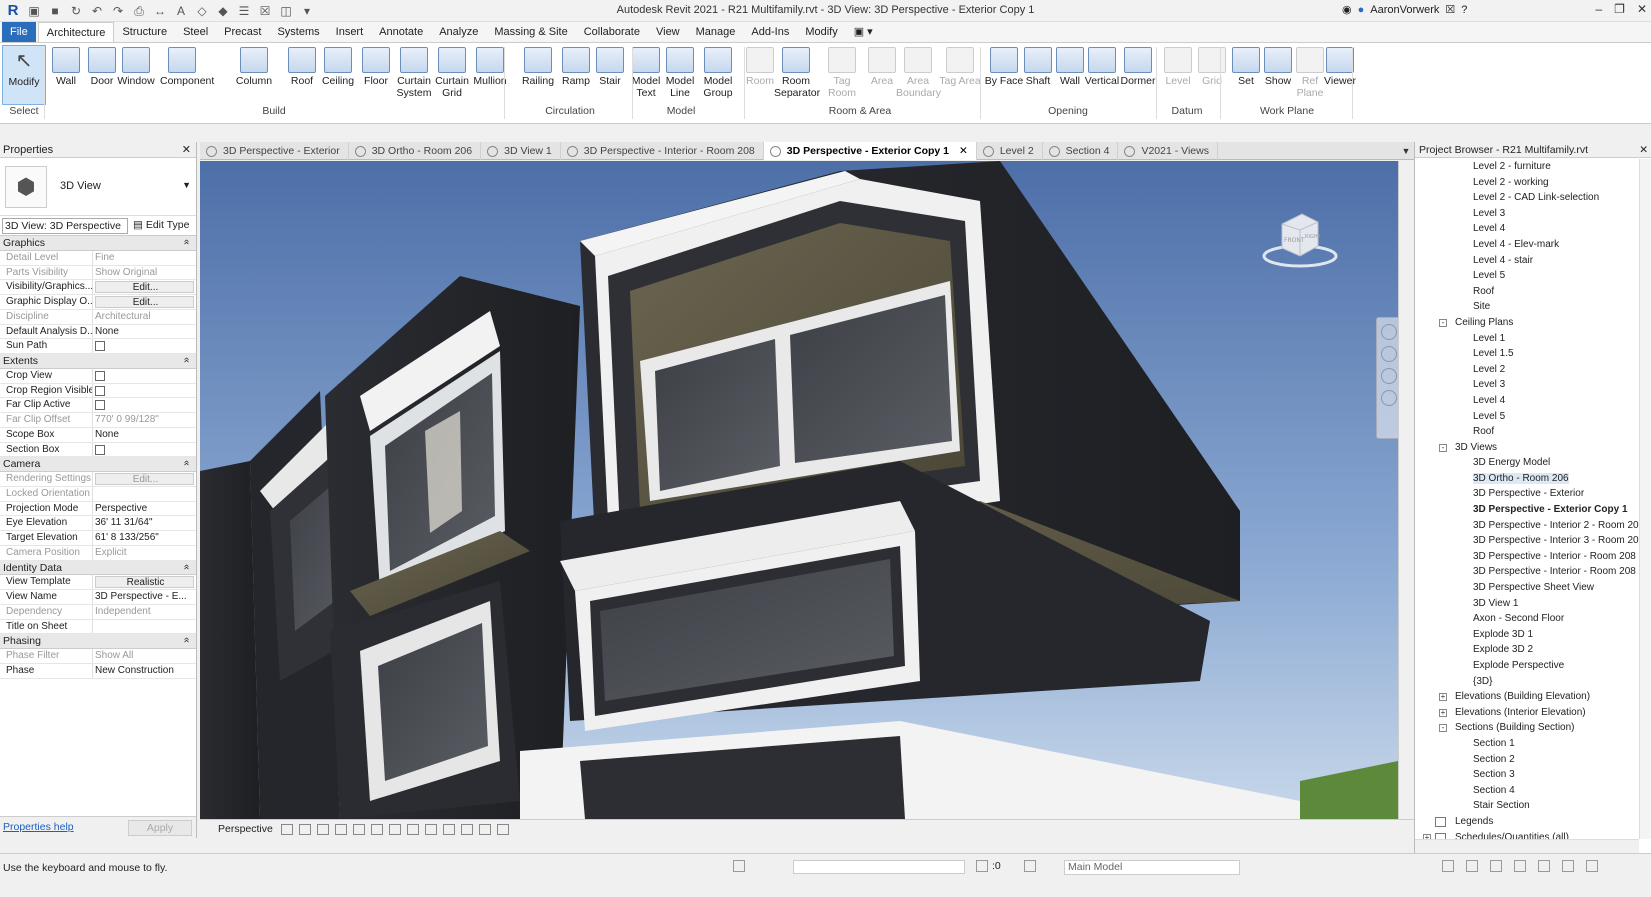  I want to click on browser-category: - Sections (Building Section), so click(1527, 728).